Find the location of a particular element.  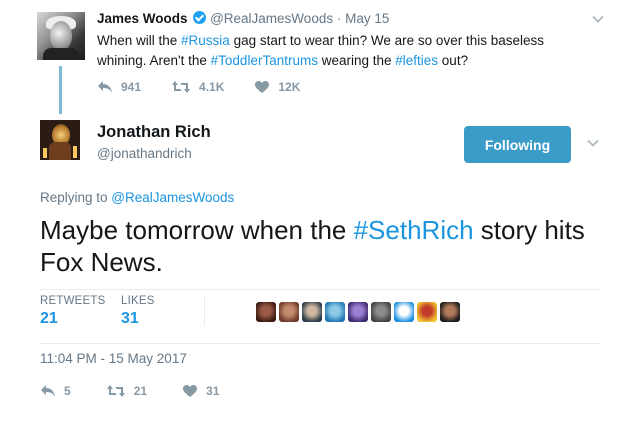

hashtag-lefties-link: #lefties is located at coordinates (416, 60).